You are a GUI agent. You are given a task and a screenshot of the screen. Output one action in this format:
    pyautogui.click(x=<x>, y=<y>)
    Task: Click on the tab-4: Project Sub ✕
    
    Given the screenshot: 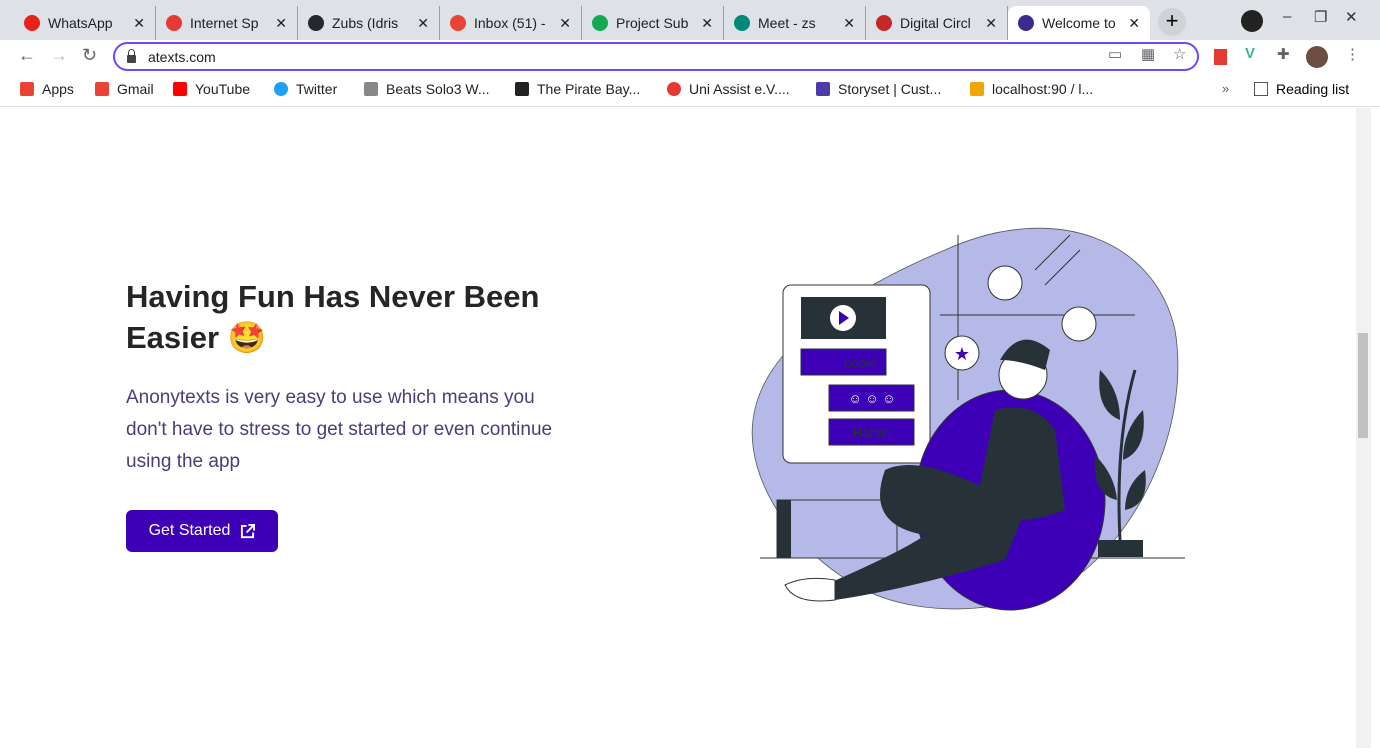 What is the action you would take?
    pyautogui.click(x=653, y=23)
    